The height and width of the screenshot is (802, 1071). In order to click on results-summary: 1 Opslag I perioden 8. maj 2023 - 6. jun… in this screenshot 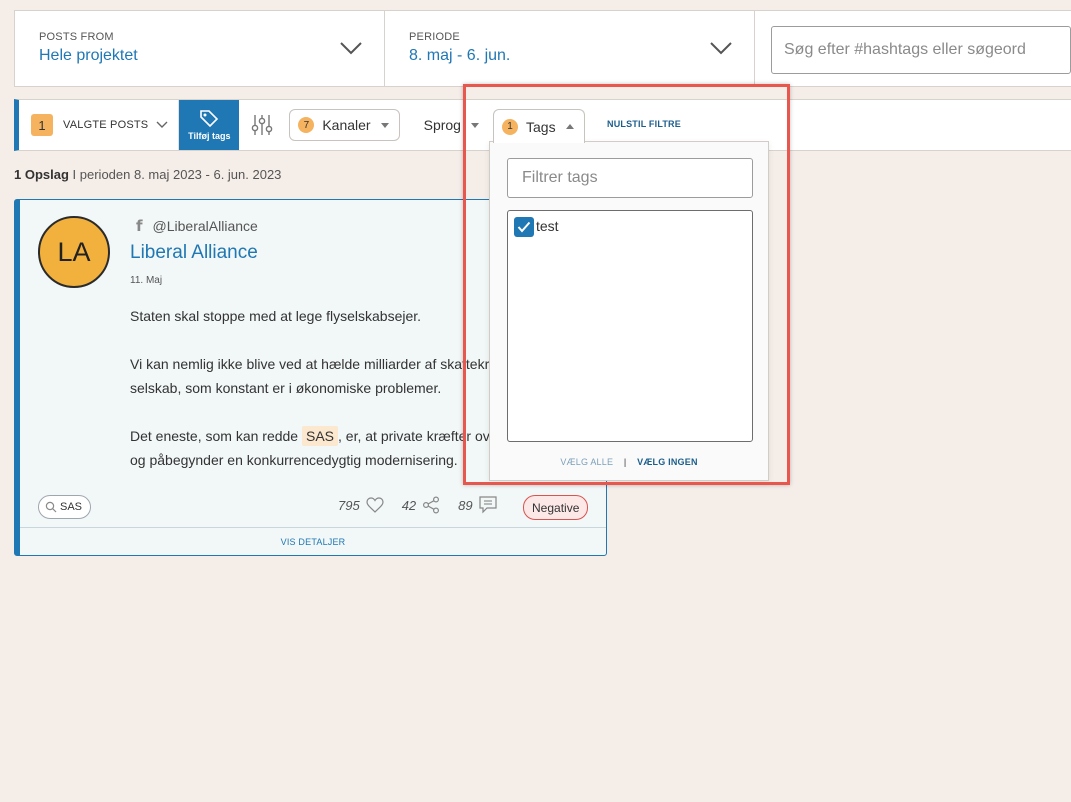, I will do `click(147, 174)`.